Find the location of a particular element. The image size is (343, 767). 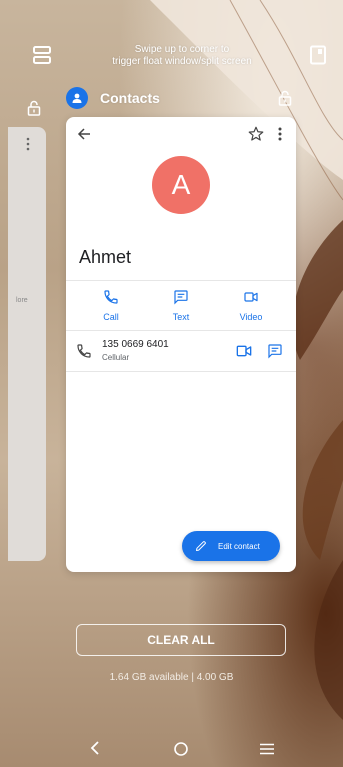

call-label: Call is located at coordinates (111, 317).